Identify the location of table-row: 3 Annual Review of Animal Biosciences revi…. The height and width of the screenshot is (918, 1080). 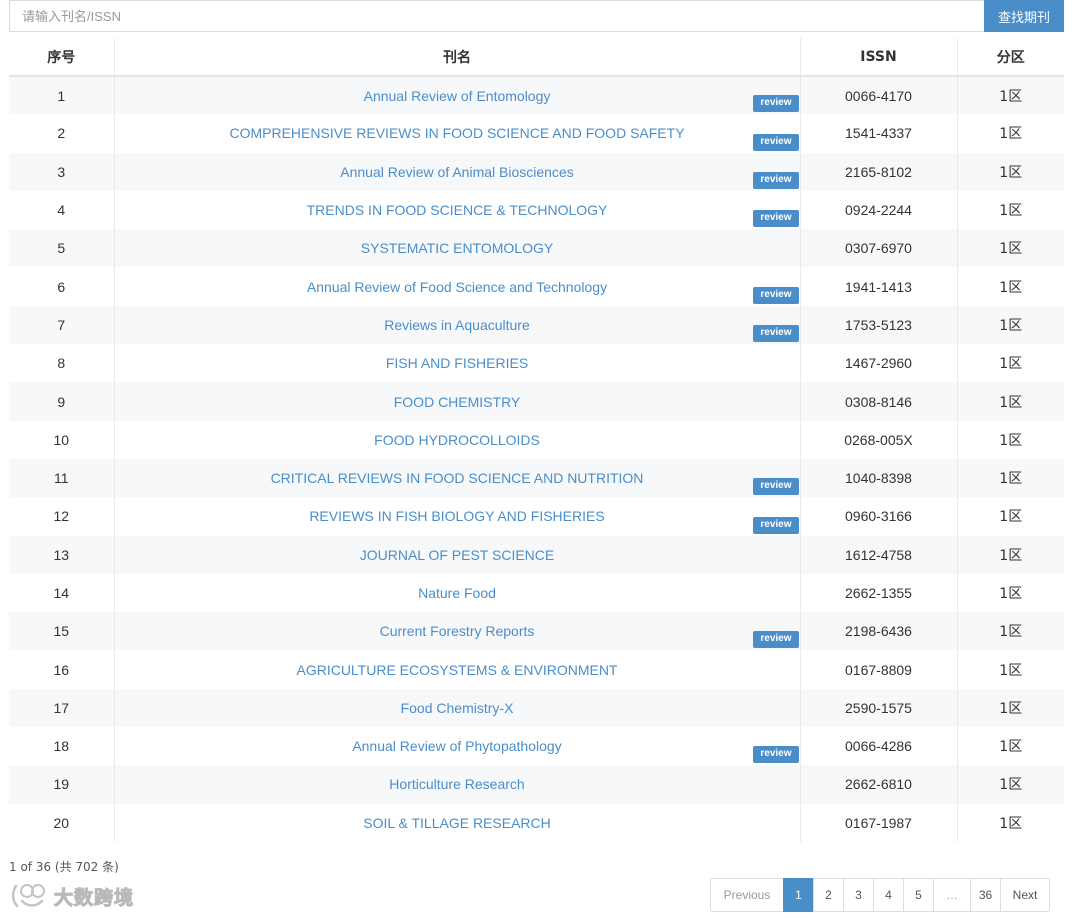
(536, 171).